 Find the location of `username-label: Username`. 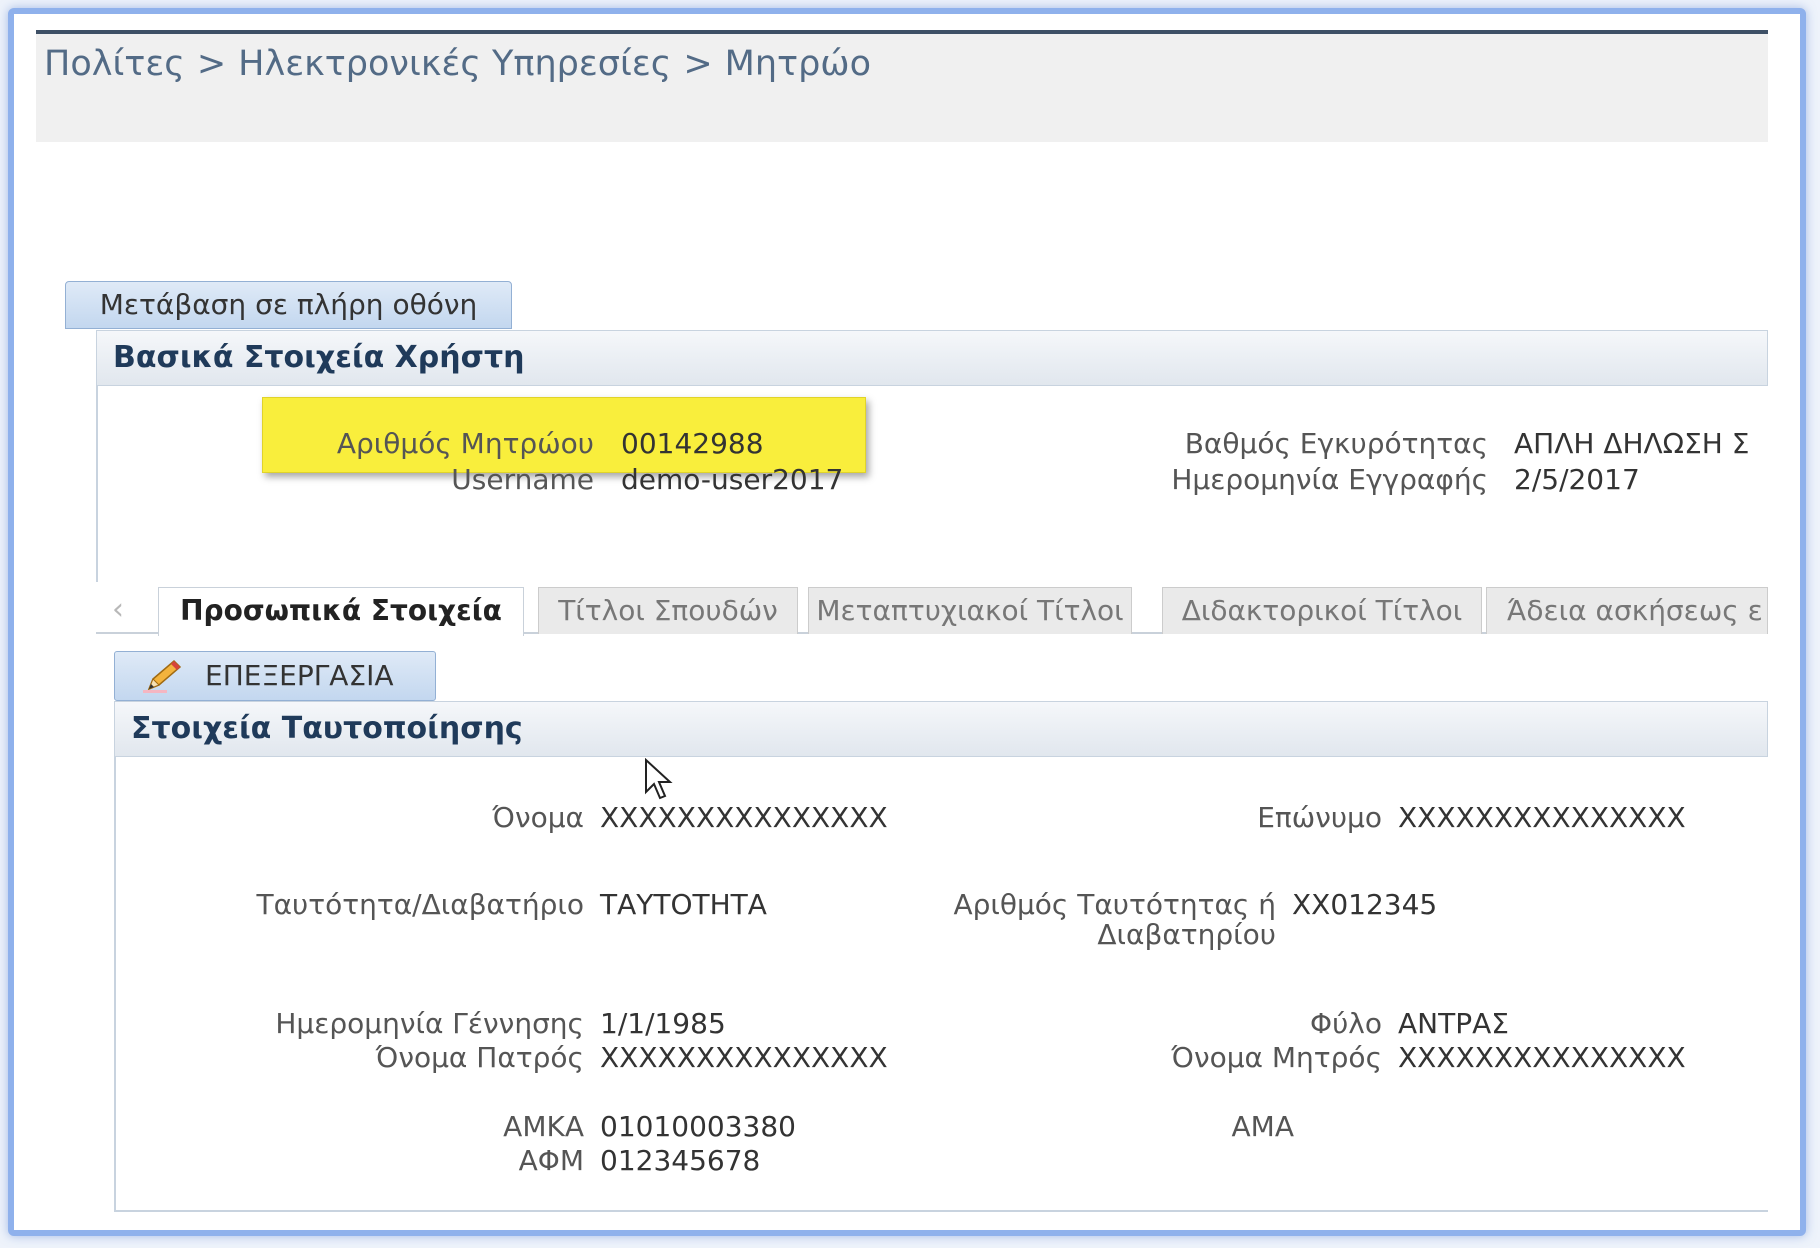

username-label: Username is located at coordinates (522, 479).